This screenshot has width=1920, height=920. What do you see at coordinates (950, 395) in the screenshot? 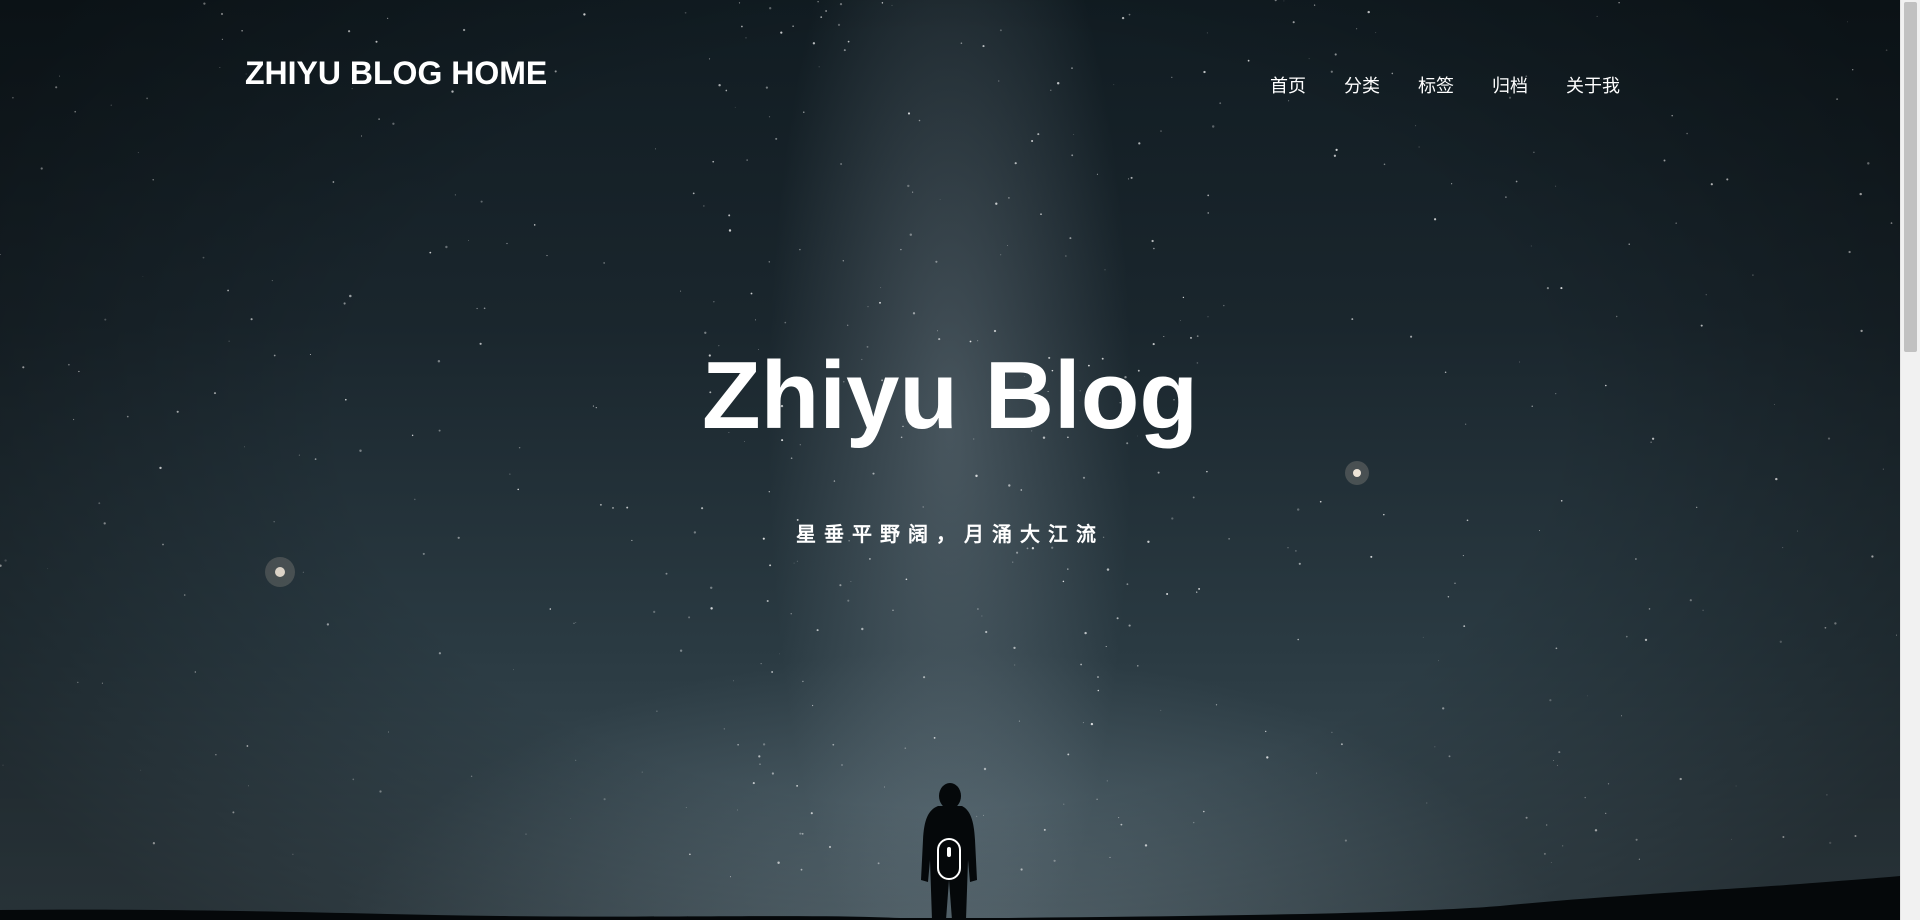
I see `hero-title: Zhiyu Blog` at bounding box center [950, 395].